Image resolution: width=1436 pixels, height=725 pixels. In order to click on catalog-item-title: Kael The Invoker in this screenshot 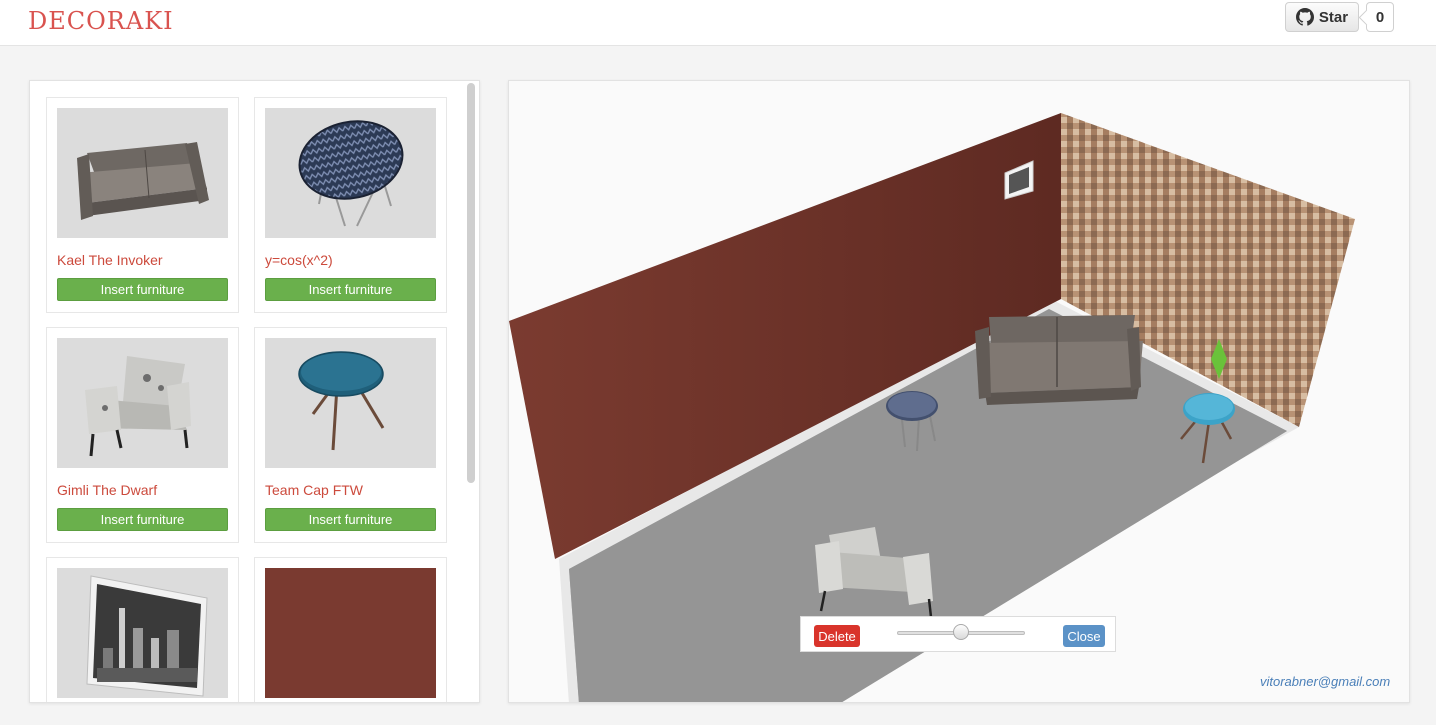, I will do `click(110, 260)`.